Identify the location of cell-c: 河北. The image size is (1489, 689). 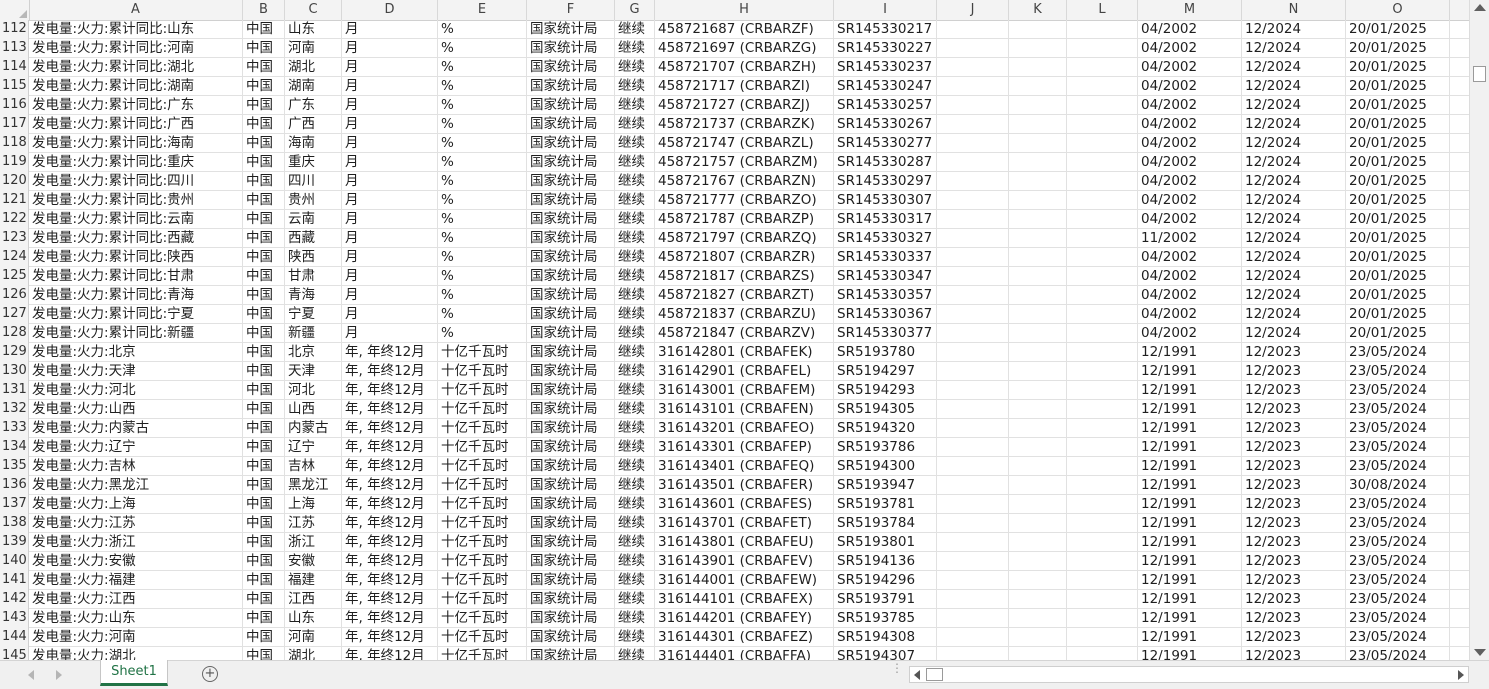
(313, 390).